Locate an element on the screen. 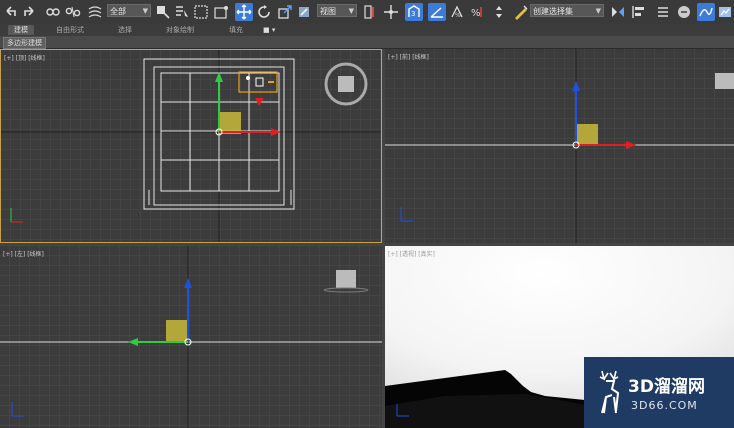 Image resolution: width=734 pixels, height=428 pixels. pivot-center-icon is located at coordinates (391, 12).